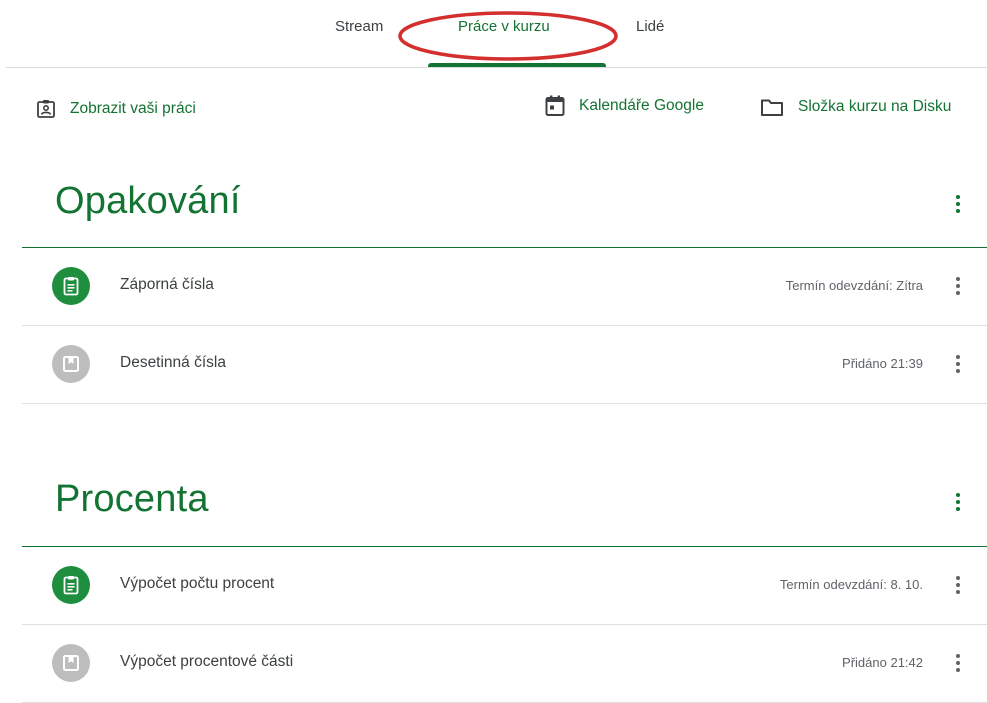 This screenshot has height=703, width=987. I want to click on item-title: Výpočet procentové části, so click(207, 661).